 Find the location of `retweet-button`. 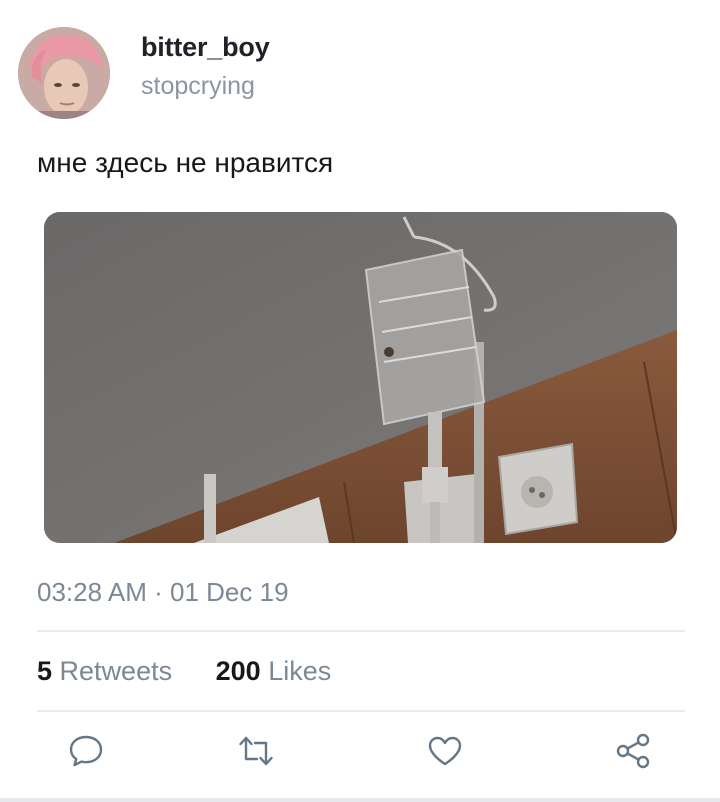

retweet-button is located at coordinates (256, 751).